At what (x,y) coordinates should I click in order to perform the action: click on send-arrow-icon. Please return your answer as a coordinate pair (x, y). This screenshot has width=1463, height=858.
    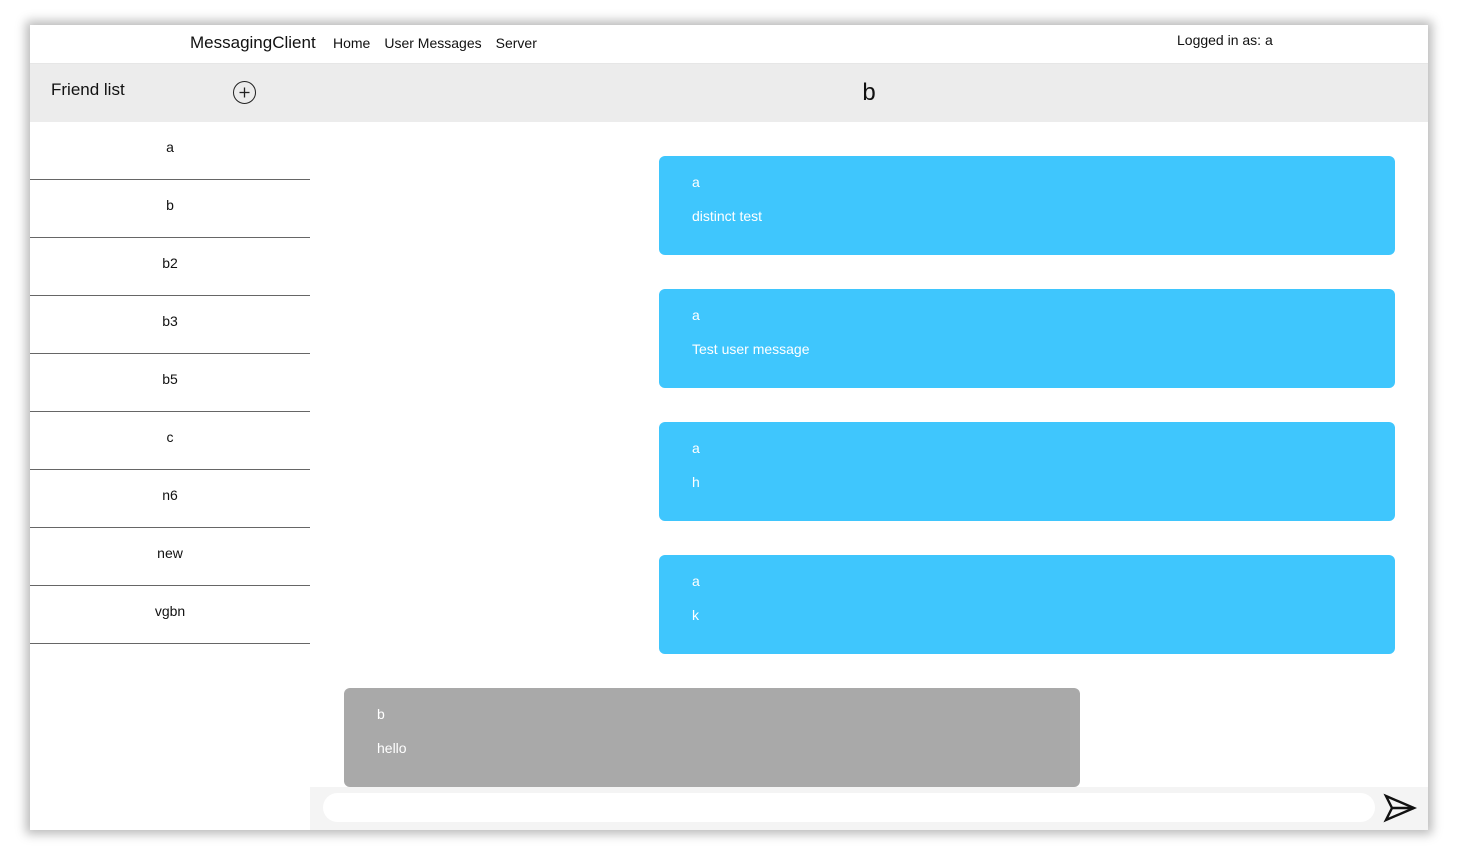
    Looking at the image, I should click on (1400, 808).